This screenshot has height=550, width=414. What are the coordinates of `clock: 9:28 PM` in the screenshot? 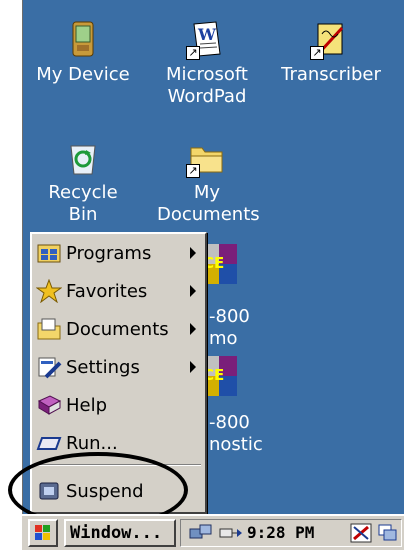 It's located at (280, 532).